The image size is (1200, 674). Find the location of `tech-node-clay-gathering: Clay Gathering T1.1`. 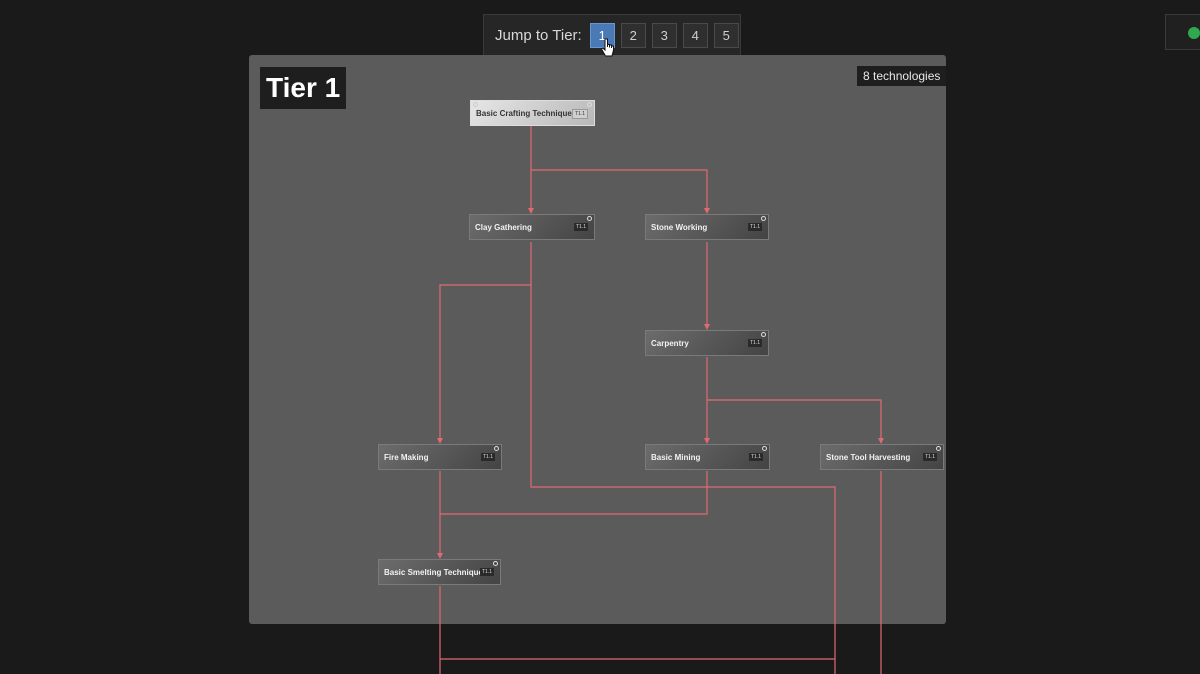

tech-node-clay-gathering: Clay Gathering T1.1 is located at coordinates (532, 227).